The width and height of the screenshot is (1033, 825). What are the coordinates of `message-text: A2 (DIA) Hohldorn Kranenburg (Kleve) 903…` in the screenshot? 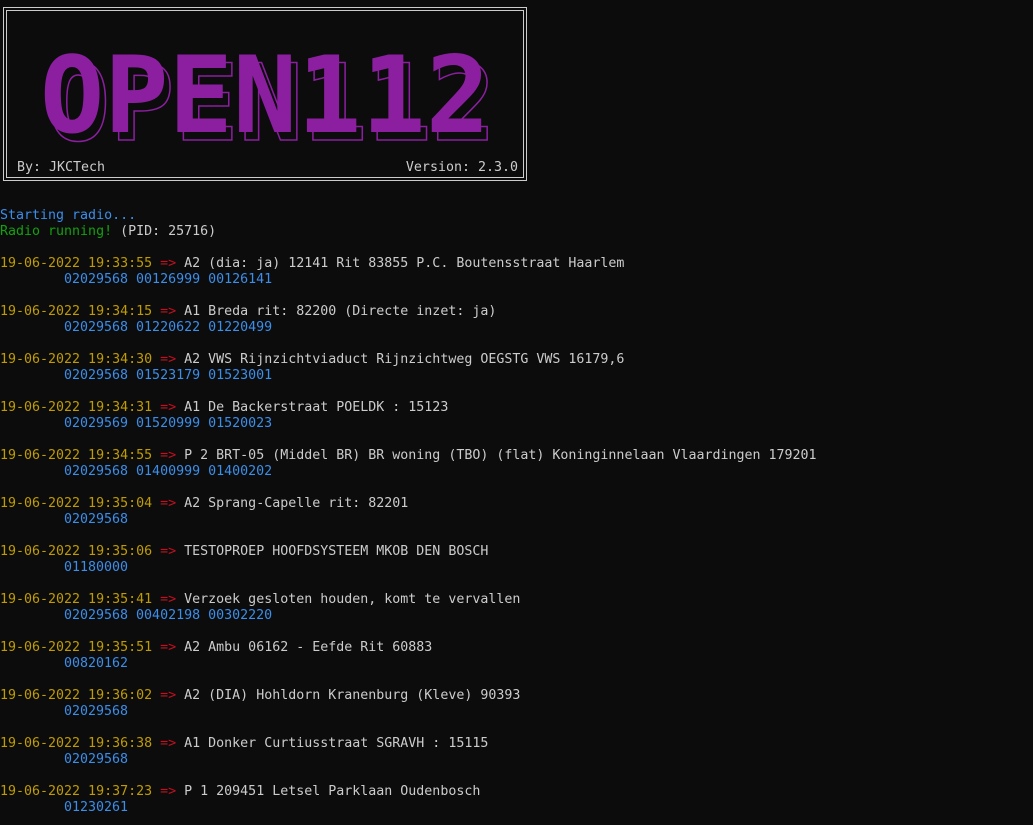 It's located at (352, 695).